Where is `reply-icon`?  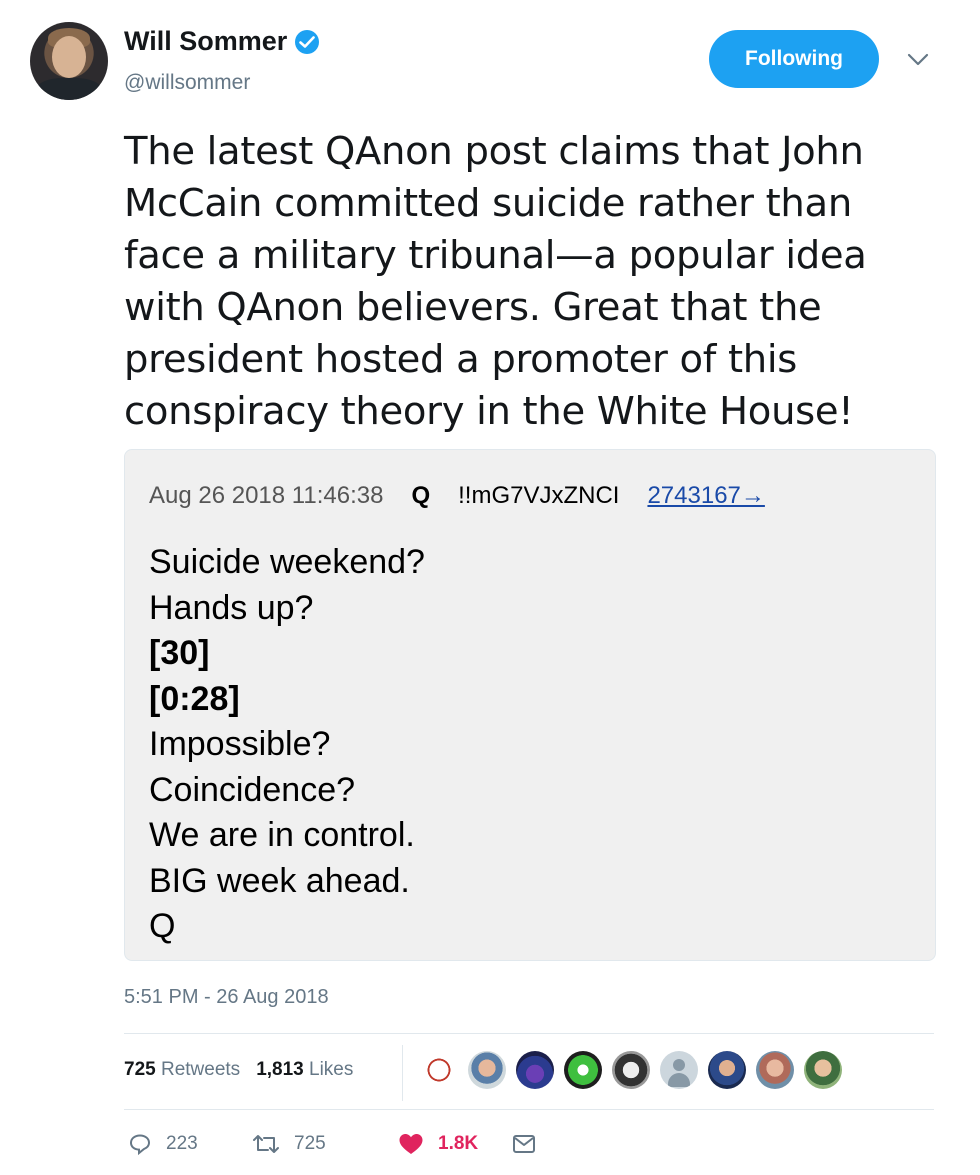 reply-icon is located at coordinates (140, 1145).